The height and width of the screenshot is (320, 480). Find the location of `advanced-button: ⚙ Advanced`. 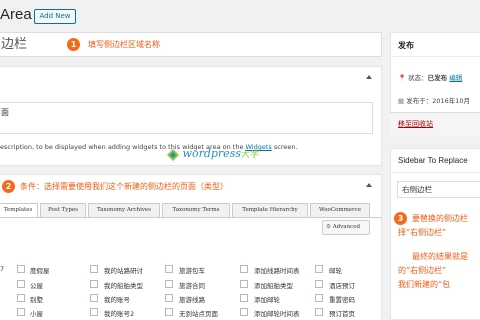

advanced-button: ⚙ Advanced is located at coordinates (346, 227).